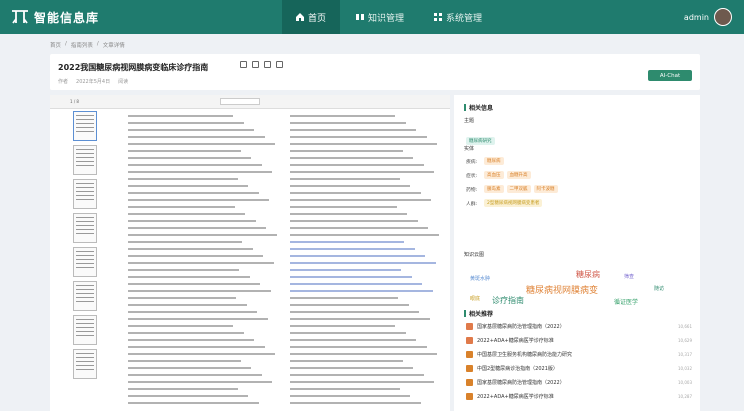 This screenshot has height=411, width=744. What do you see at coordinates (55, 45) in the screenshot?
I see `crumb-home: 首页` at bounding box center [55, 45].